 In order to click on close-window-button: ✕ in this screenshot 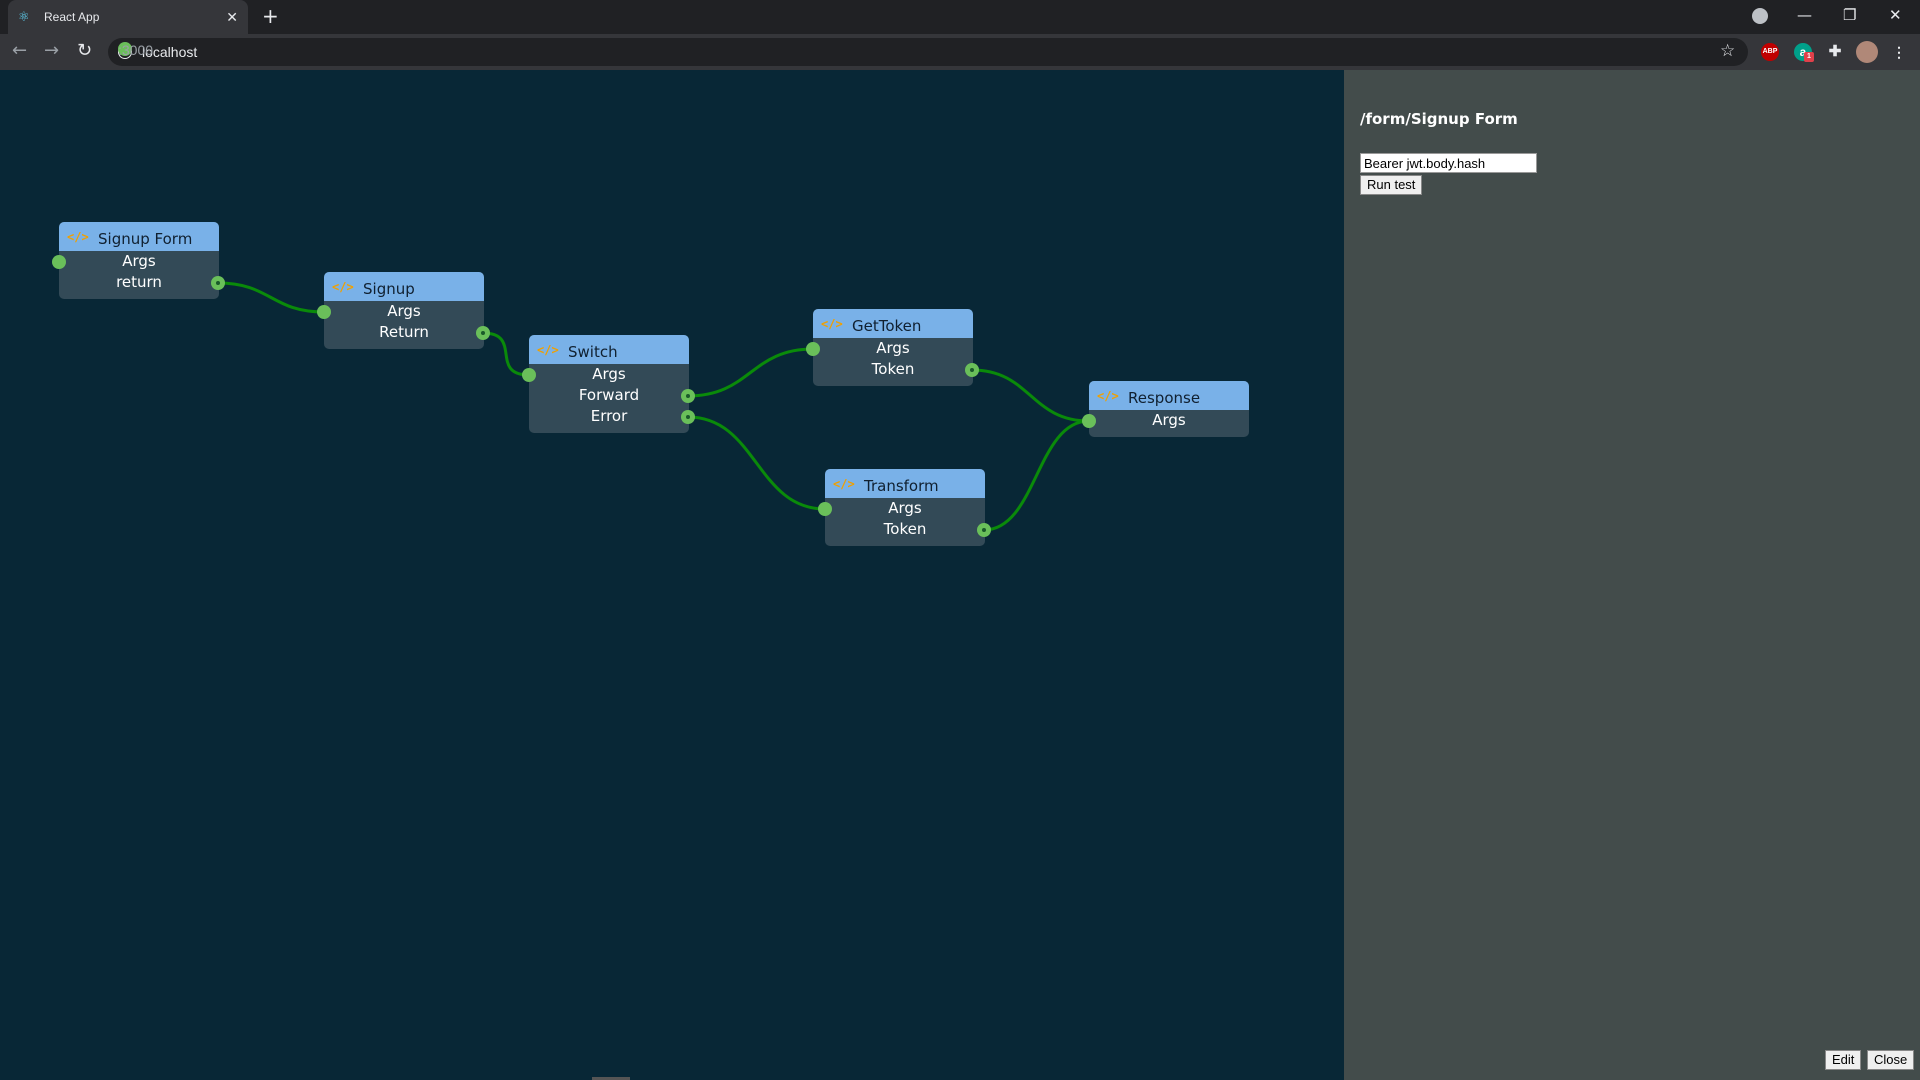, I will do `click(1895, 15)`.